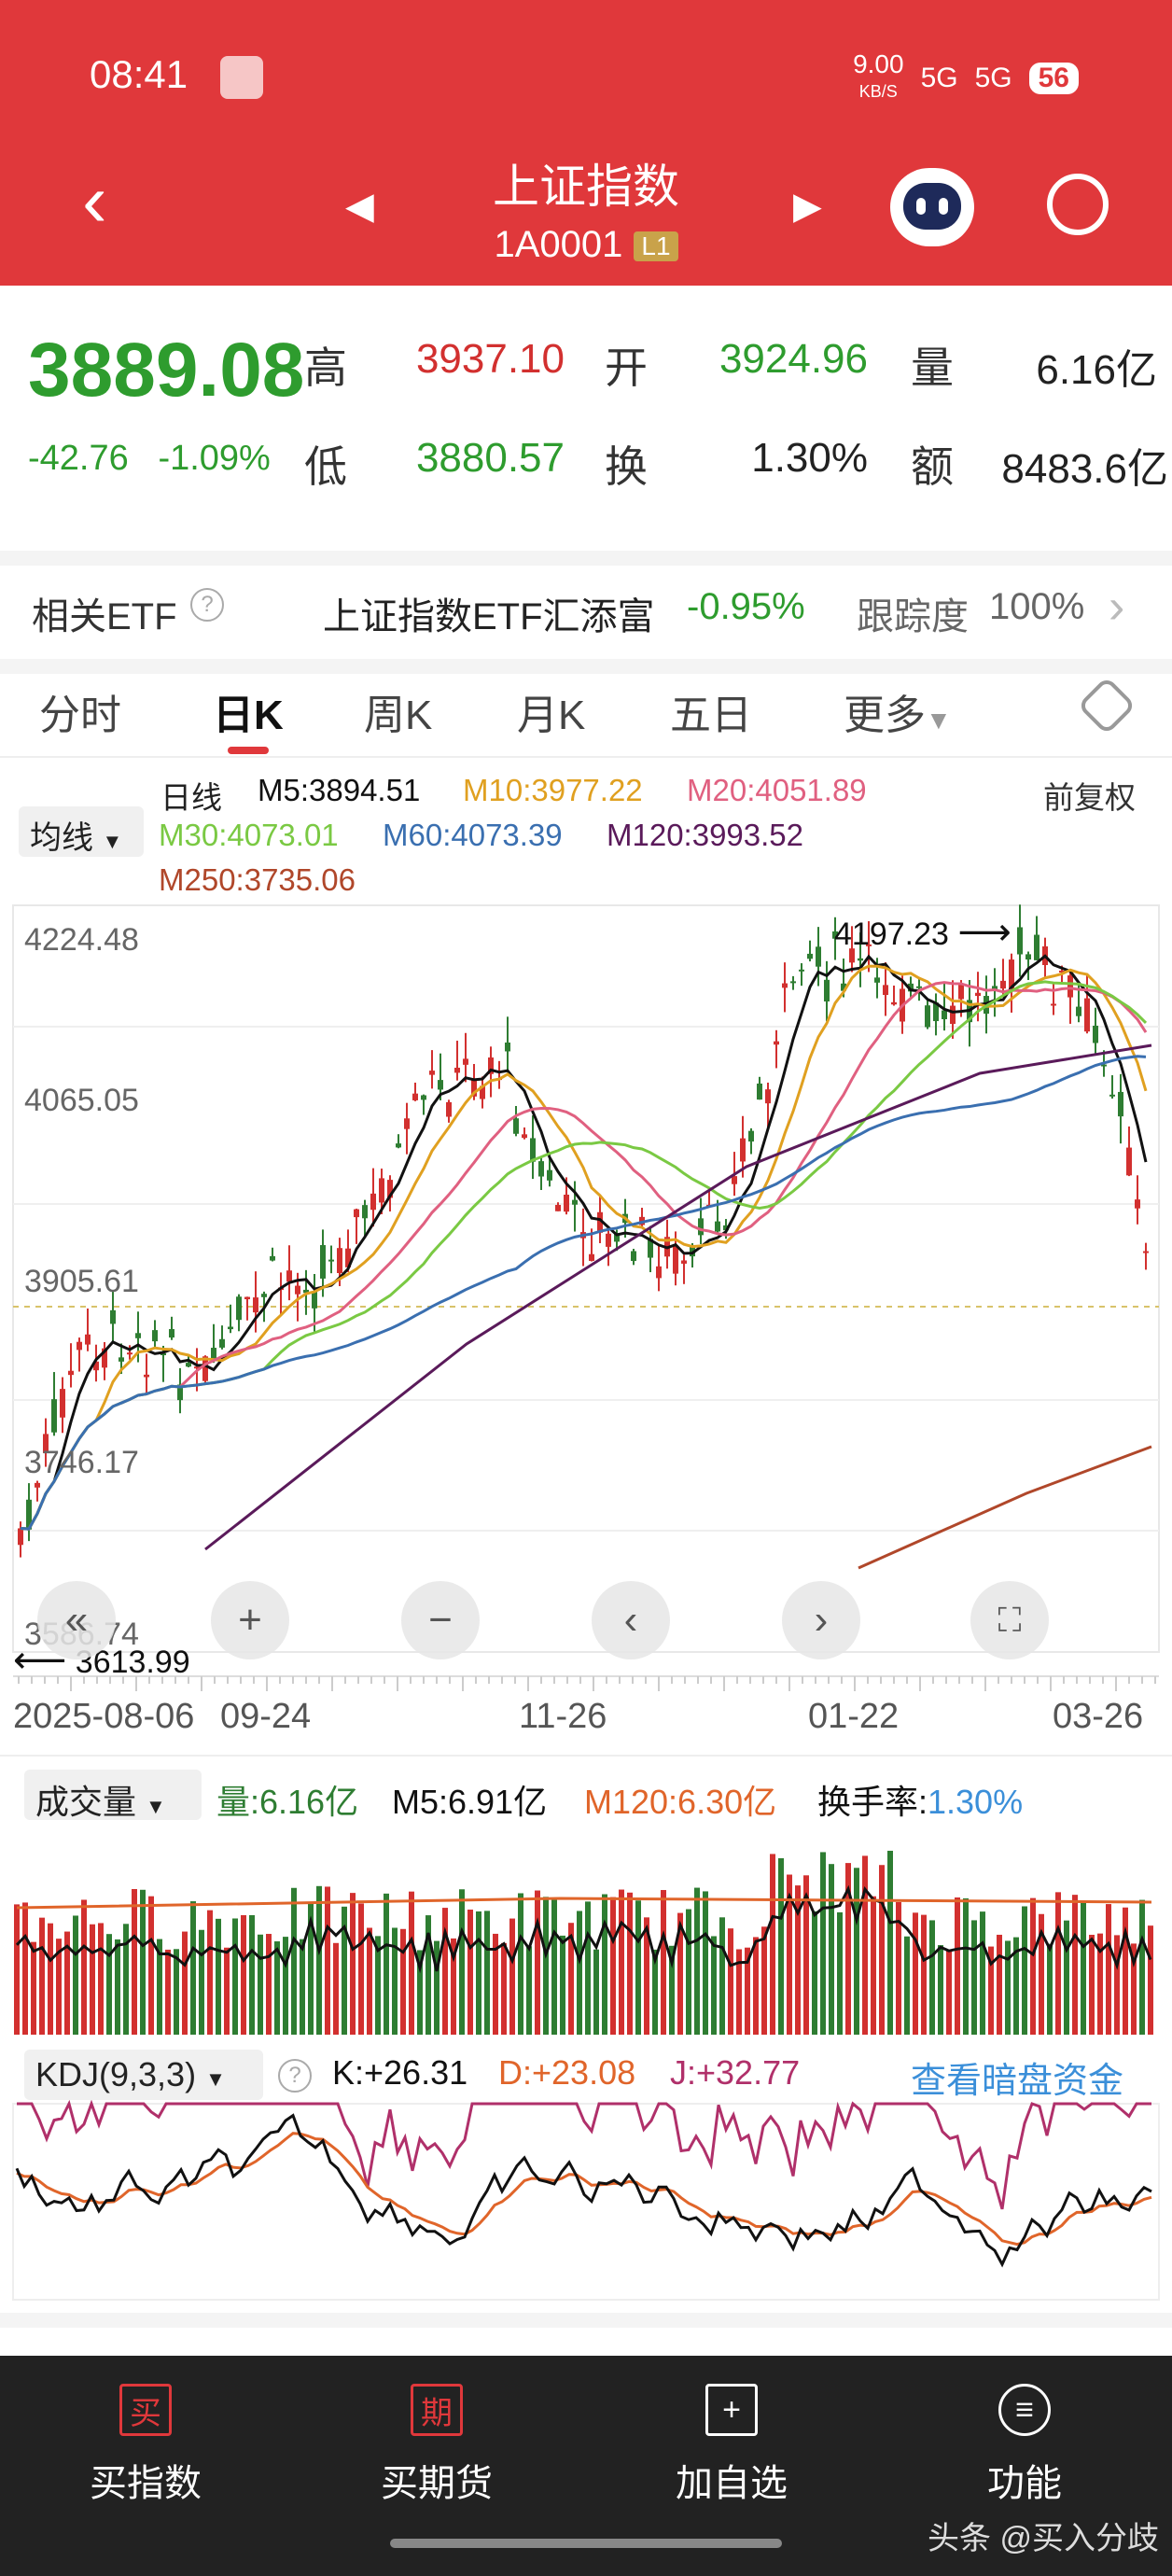 The height and width of the screenshot is (2576, 1172). What do you see at coordinates (1010, 1620) in the screenshot?
I see `fullscreen-icon: ⛶` at bounding box center [1010, 1620].